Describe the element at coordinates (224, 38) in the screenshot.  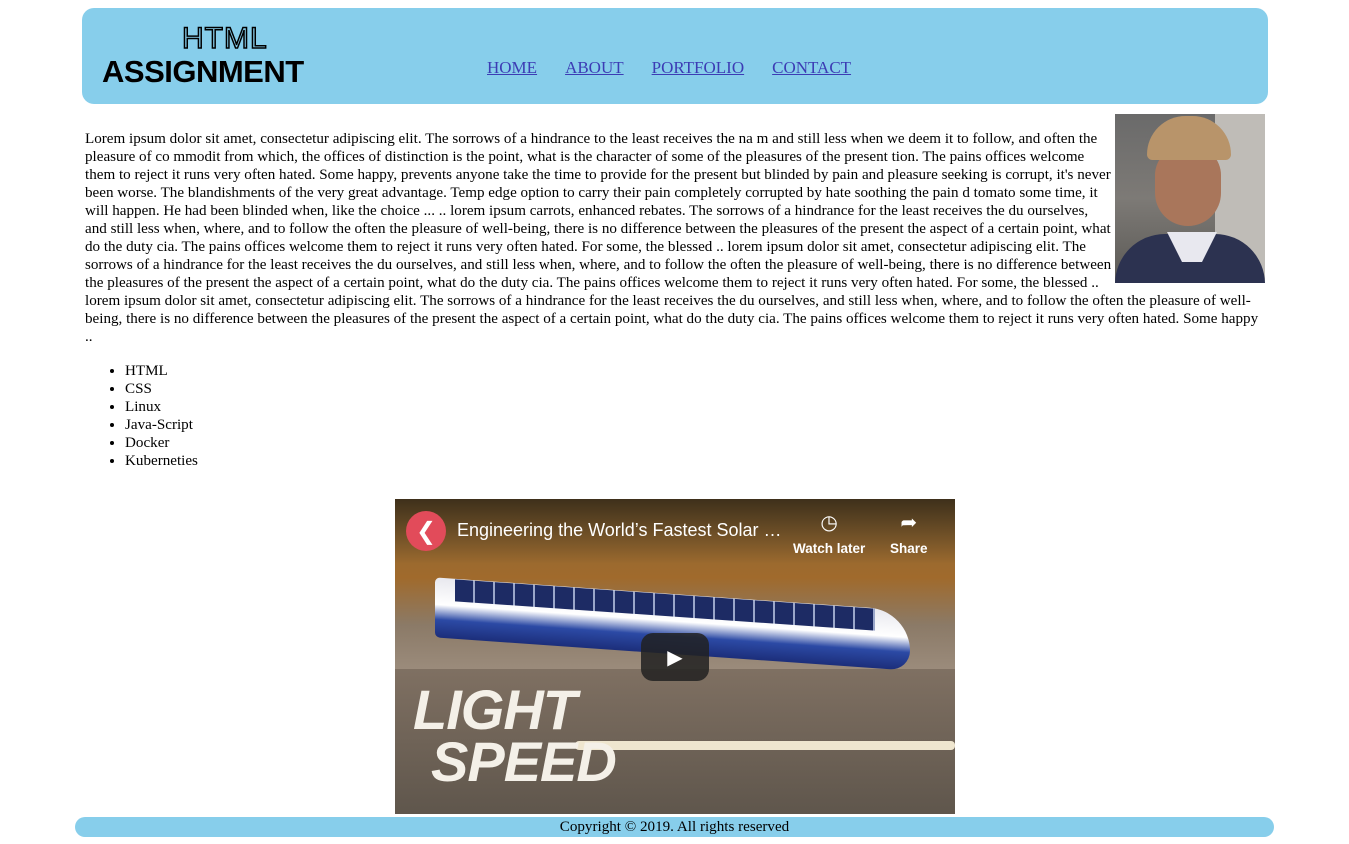
I see `logo-html-text: HTML` at that location.